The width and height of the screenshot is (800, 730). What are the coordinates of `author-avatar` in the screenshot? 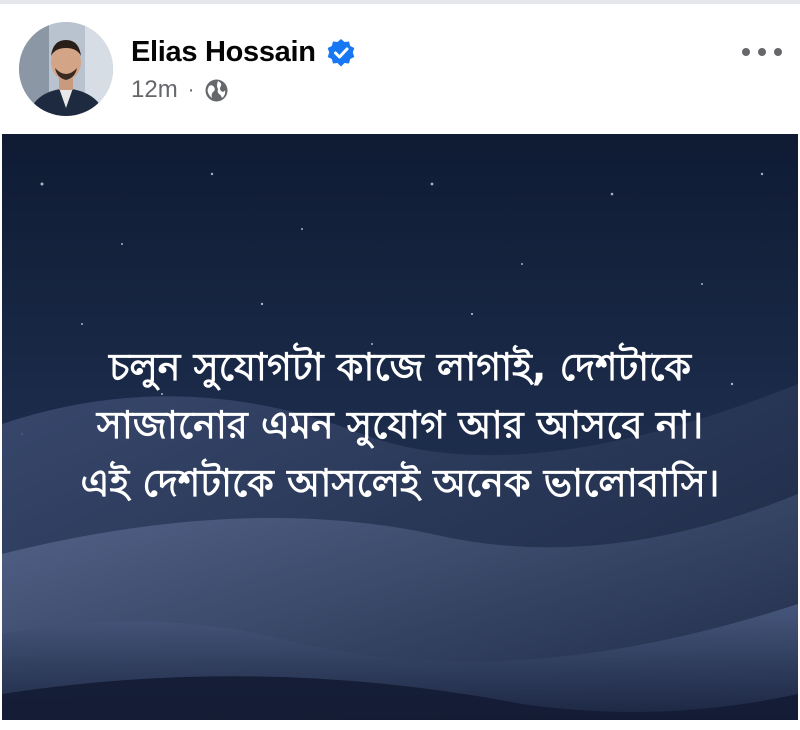 It's located at (66, 69).